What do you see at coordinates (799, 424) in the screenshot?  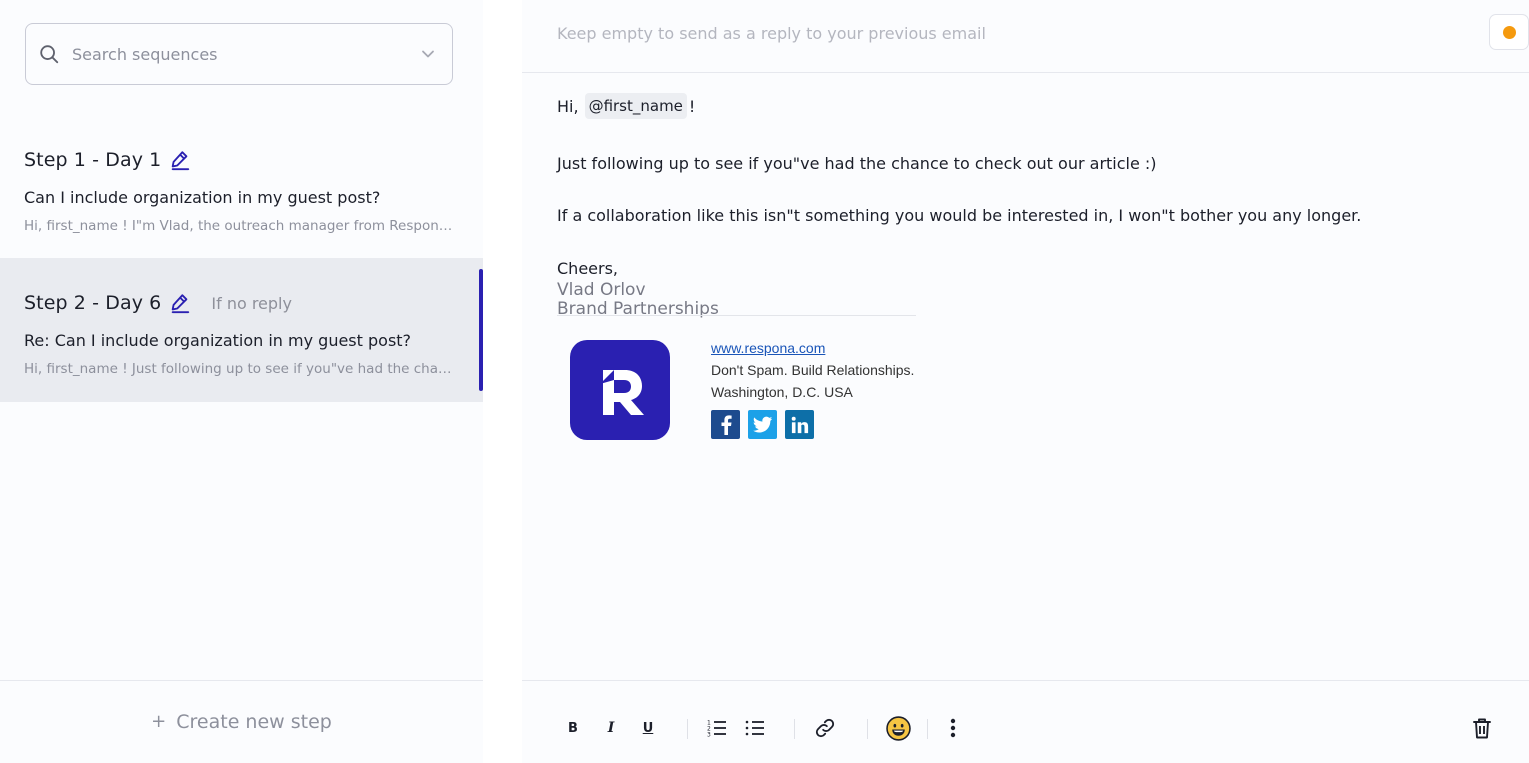 I see `linkedin-icon` at bounding box center [799, 424].